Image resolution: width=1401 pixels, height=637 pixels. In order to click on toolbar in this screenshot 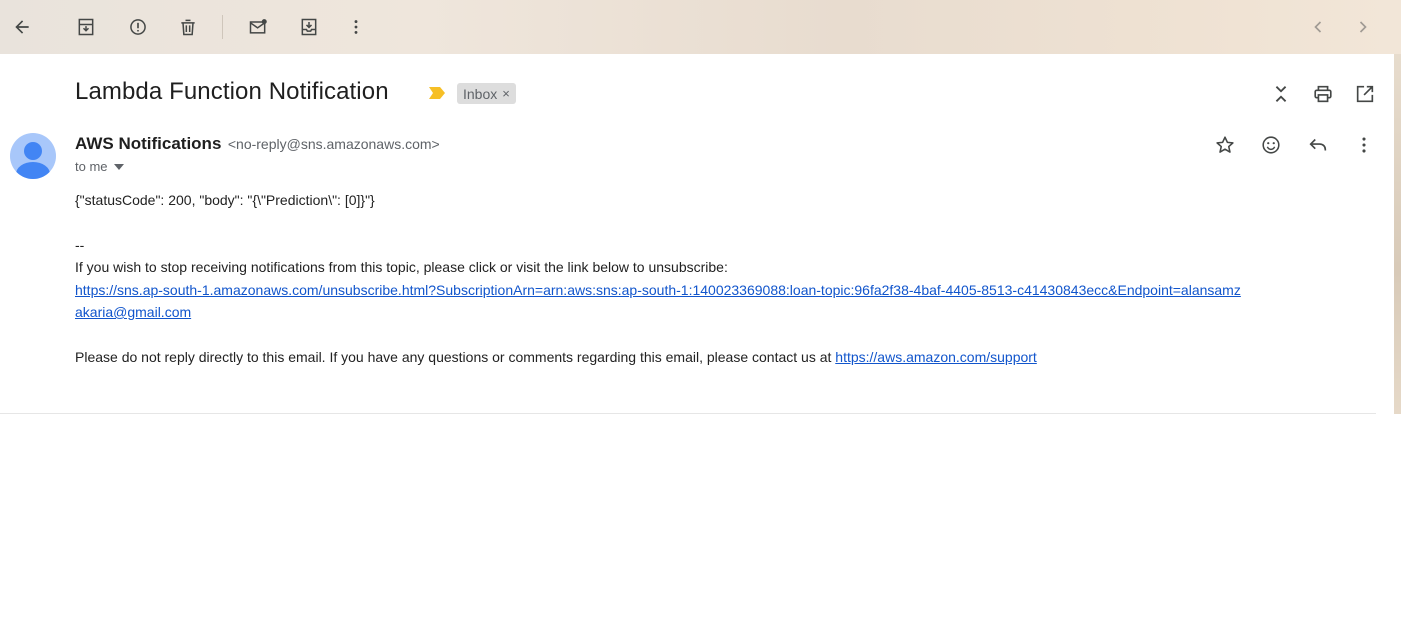, I will do `click(700, 27)`.